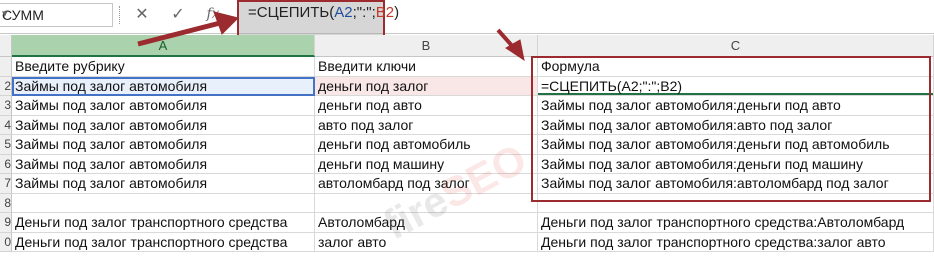  What do you see at coordinates (331, 36) in the screenshot?
I see `annotation-arrows` at bounding box center [331, 36].